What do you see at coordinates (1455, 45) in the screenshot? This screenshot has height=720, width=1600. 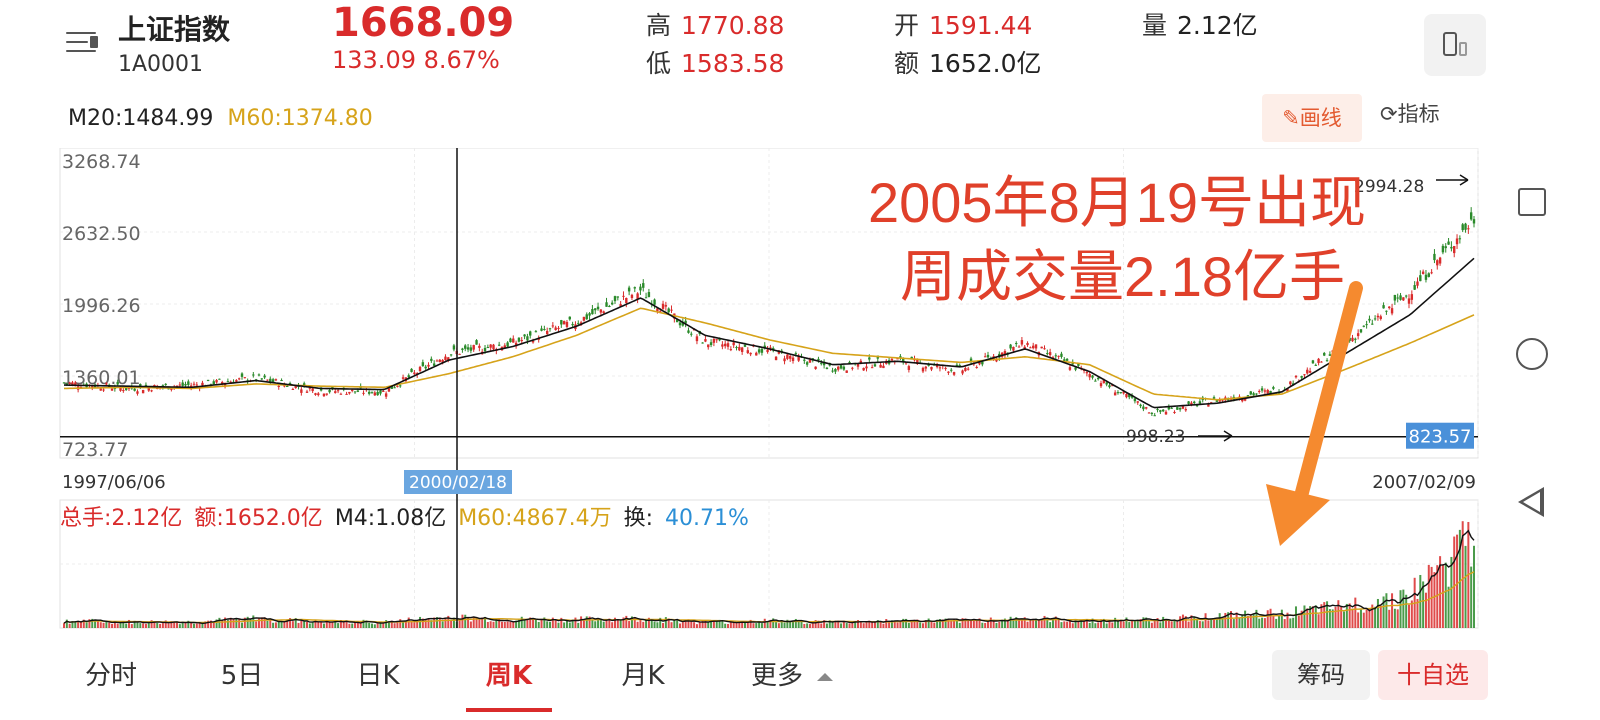 I see `landscape-toggle-button` at bounding box center [1455, 45].